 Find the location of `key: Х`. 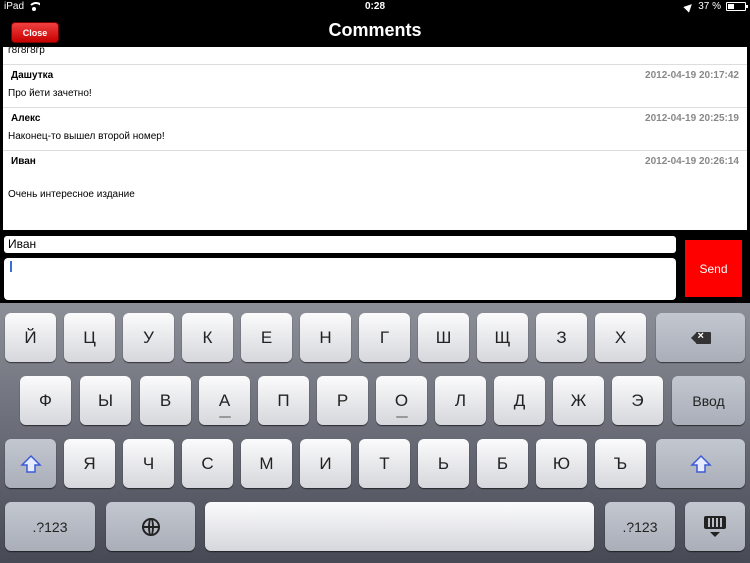

key: Х is located at coordinates (620, 337).